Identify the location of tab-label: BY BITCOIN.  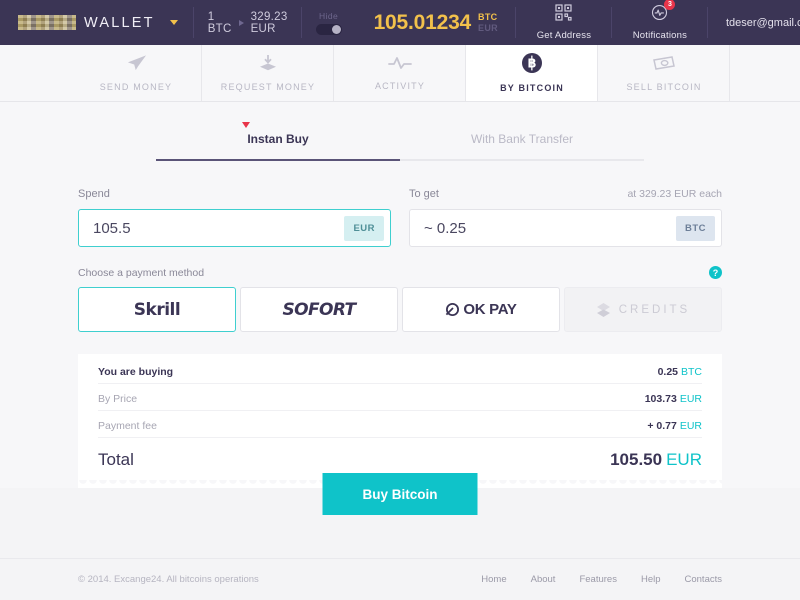
(532, 88).